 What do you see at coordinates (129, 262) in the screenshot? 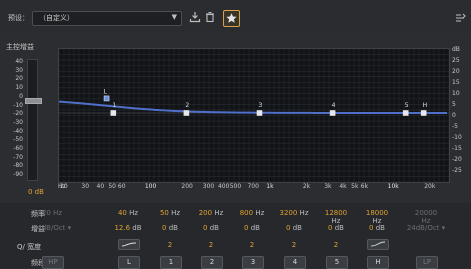
I see `band-toggle-l: L` at bounding box center [129, 262].